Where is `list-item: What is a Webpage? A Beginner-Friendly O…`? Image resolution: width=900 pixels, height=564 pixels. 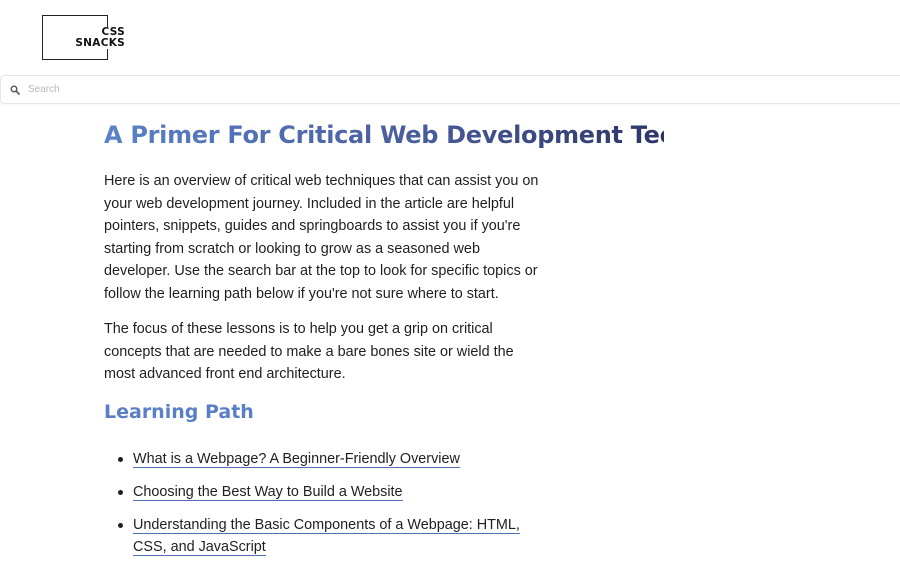 list-item: What is a Webpage? A Beginner-Friendly O… is located at coordinates (391, 459).